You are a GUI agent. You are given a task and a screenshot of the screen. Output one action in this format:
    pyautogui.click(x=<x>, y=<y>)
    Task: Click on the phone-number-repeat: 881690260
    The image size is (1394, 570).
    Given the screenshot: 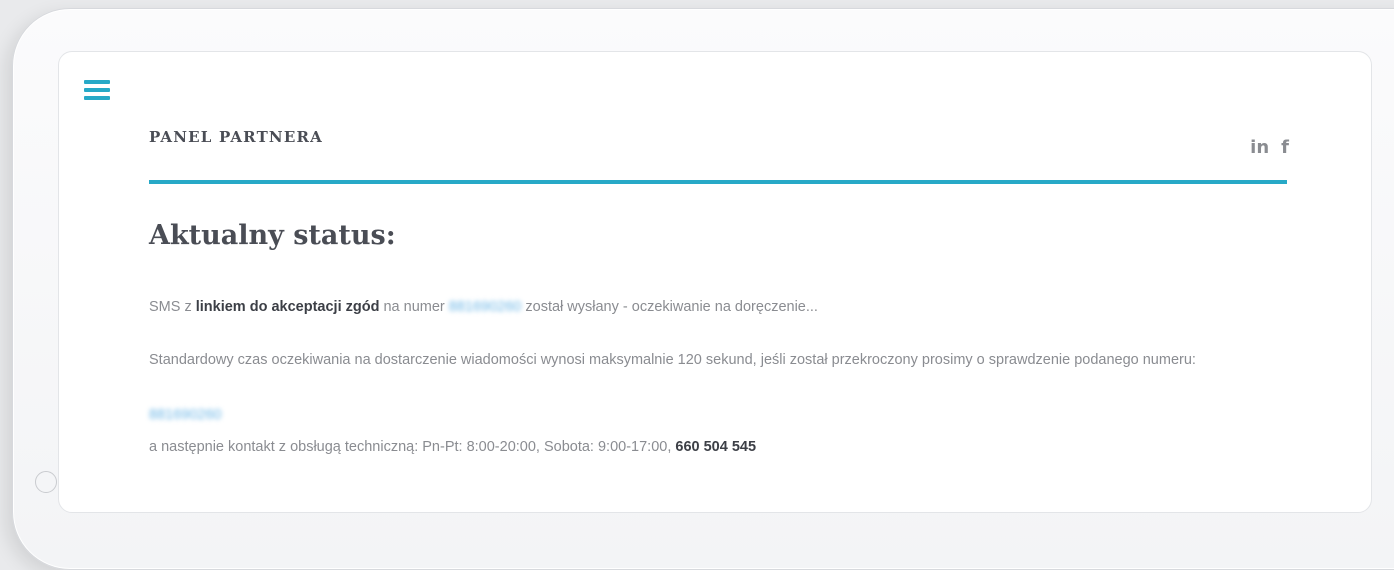 What is the action you would take?
    pyautogui.click(x=719, y=415)
    